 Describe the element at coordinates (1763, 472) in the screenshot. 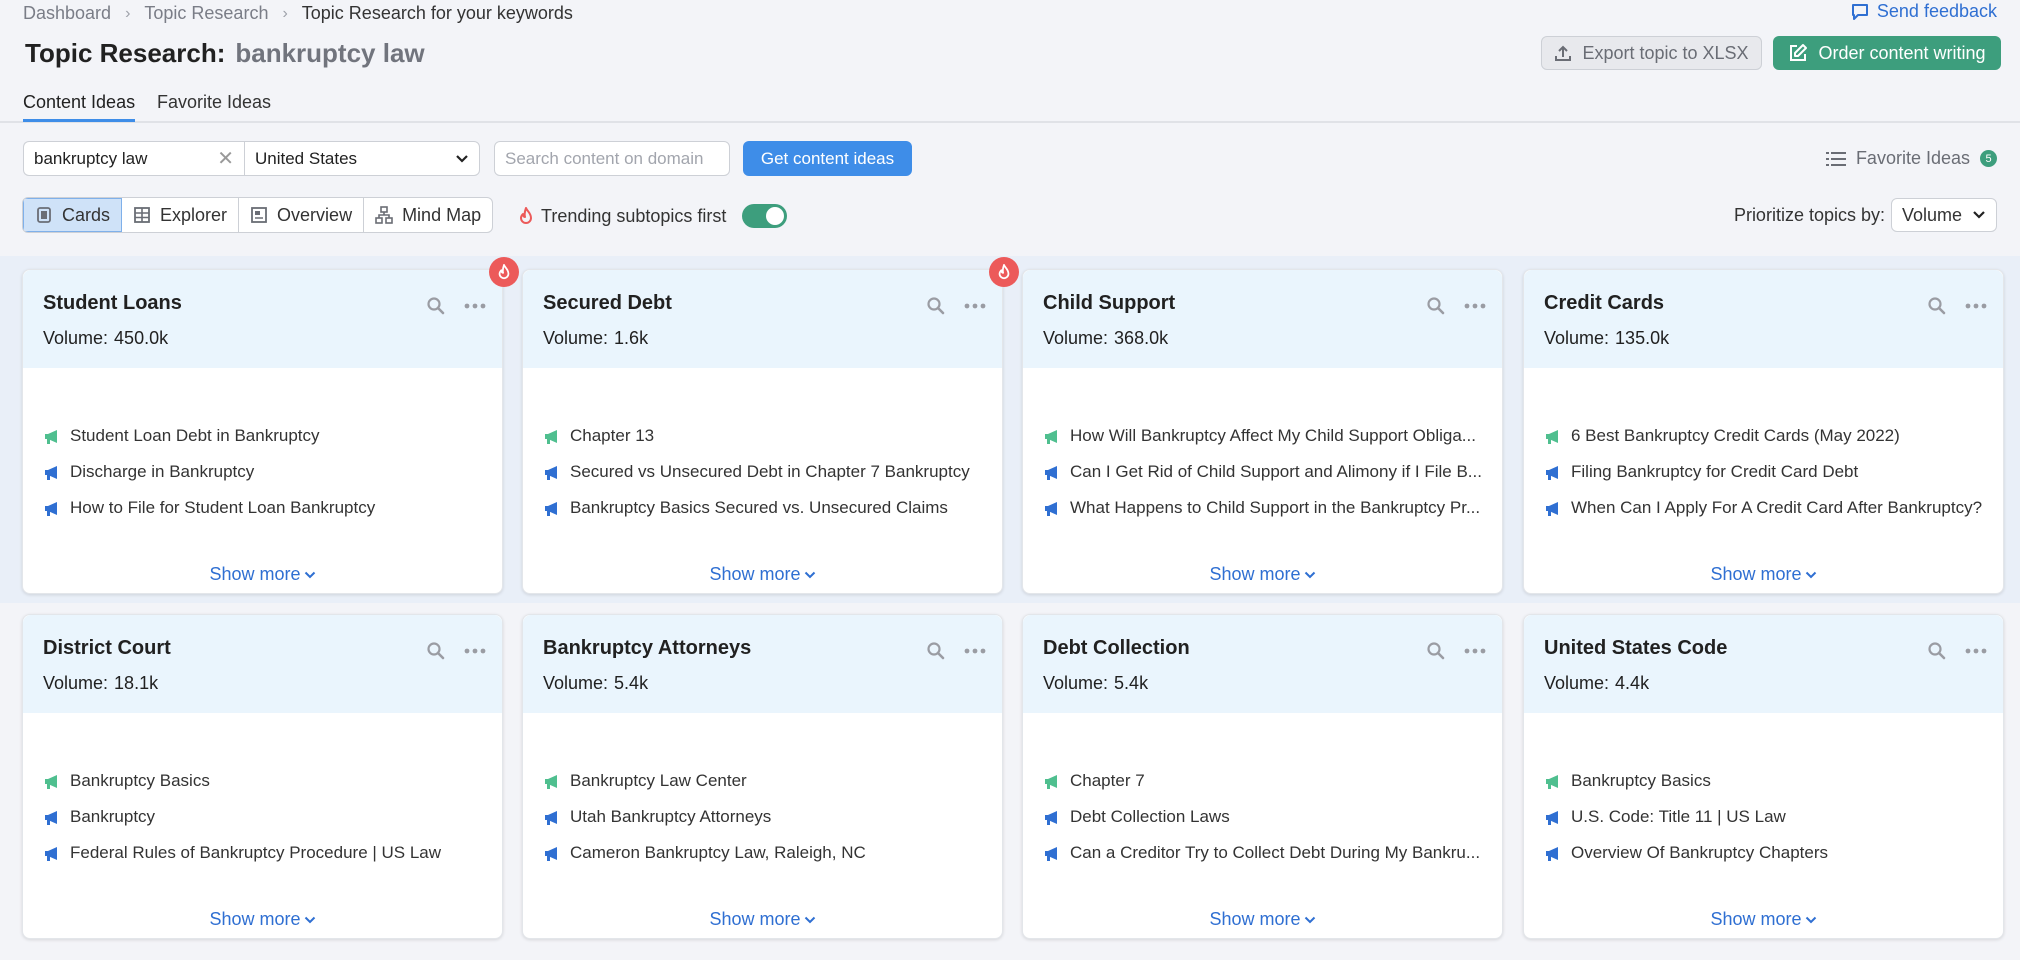

I see `idea-item: Filing Bankruptcy for Credit Card Debt` at that location.